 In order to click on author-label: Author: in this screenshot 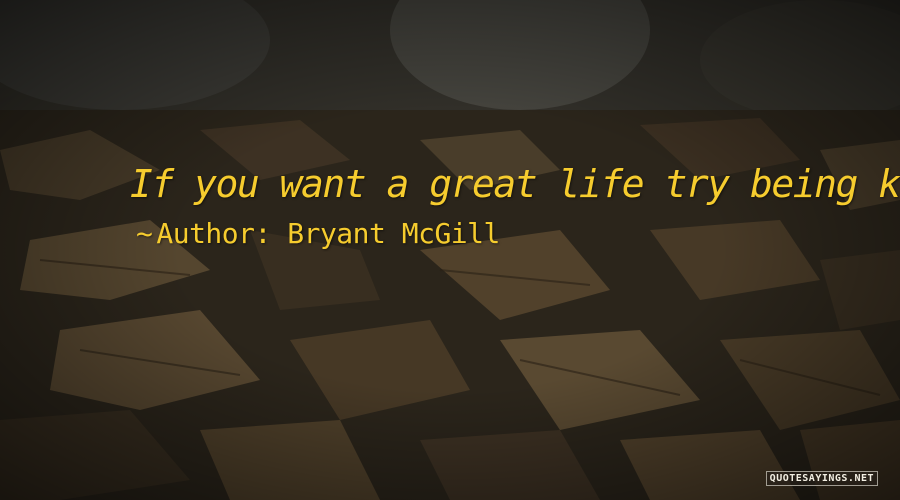, I will do `click(213, 233)`.